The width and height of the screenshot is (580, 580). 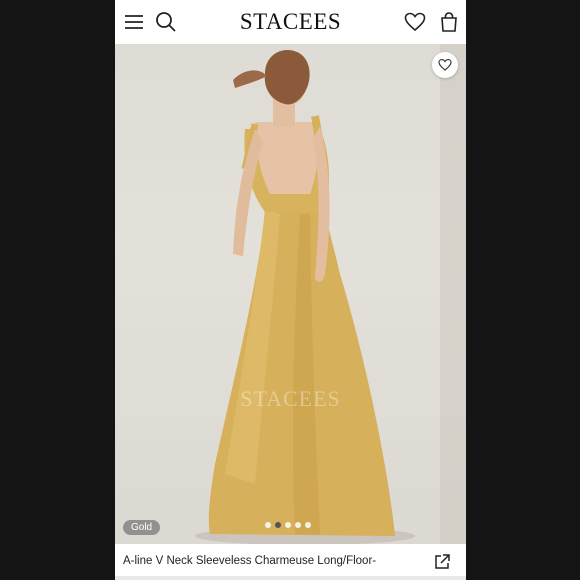 I want to click on bottom-divider, so click(x=290, y=578).